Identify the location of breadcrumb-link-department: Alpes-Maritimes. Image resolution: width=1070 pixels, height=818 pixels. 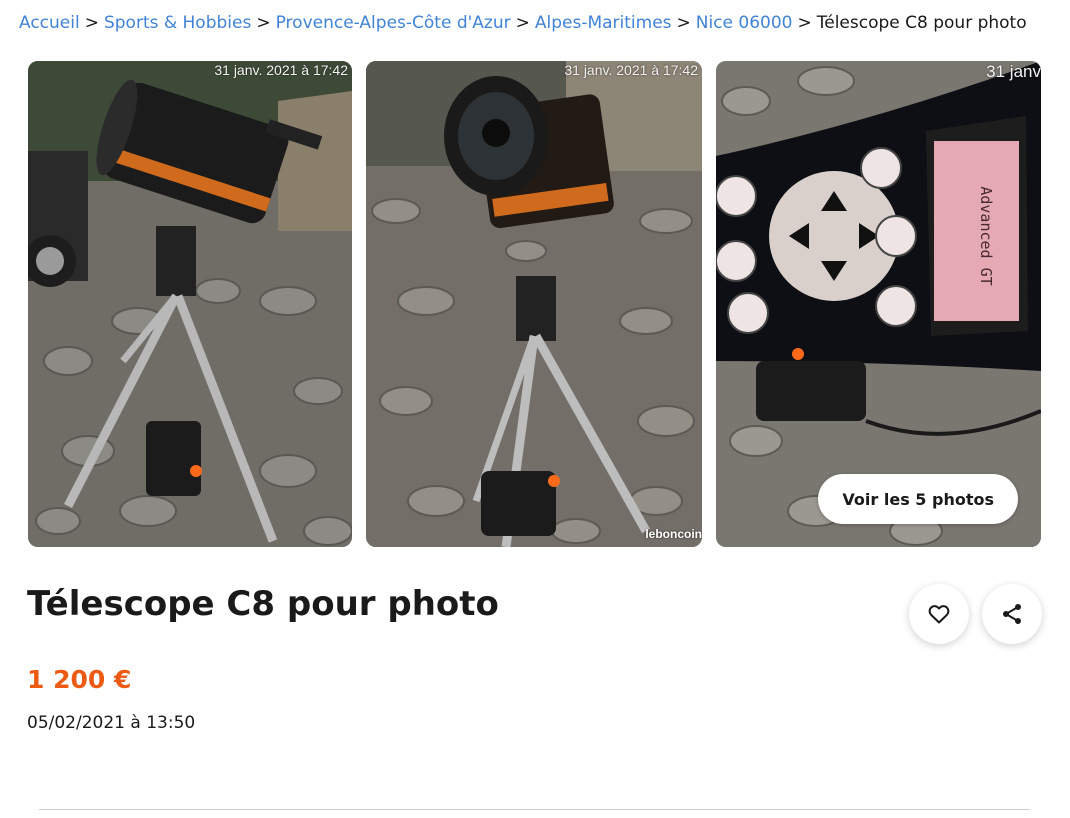
(603, 23).